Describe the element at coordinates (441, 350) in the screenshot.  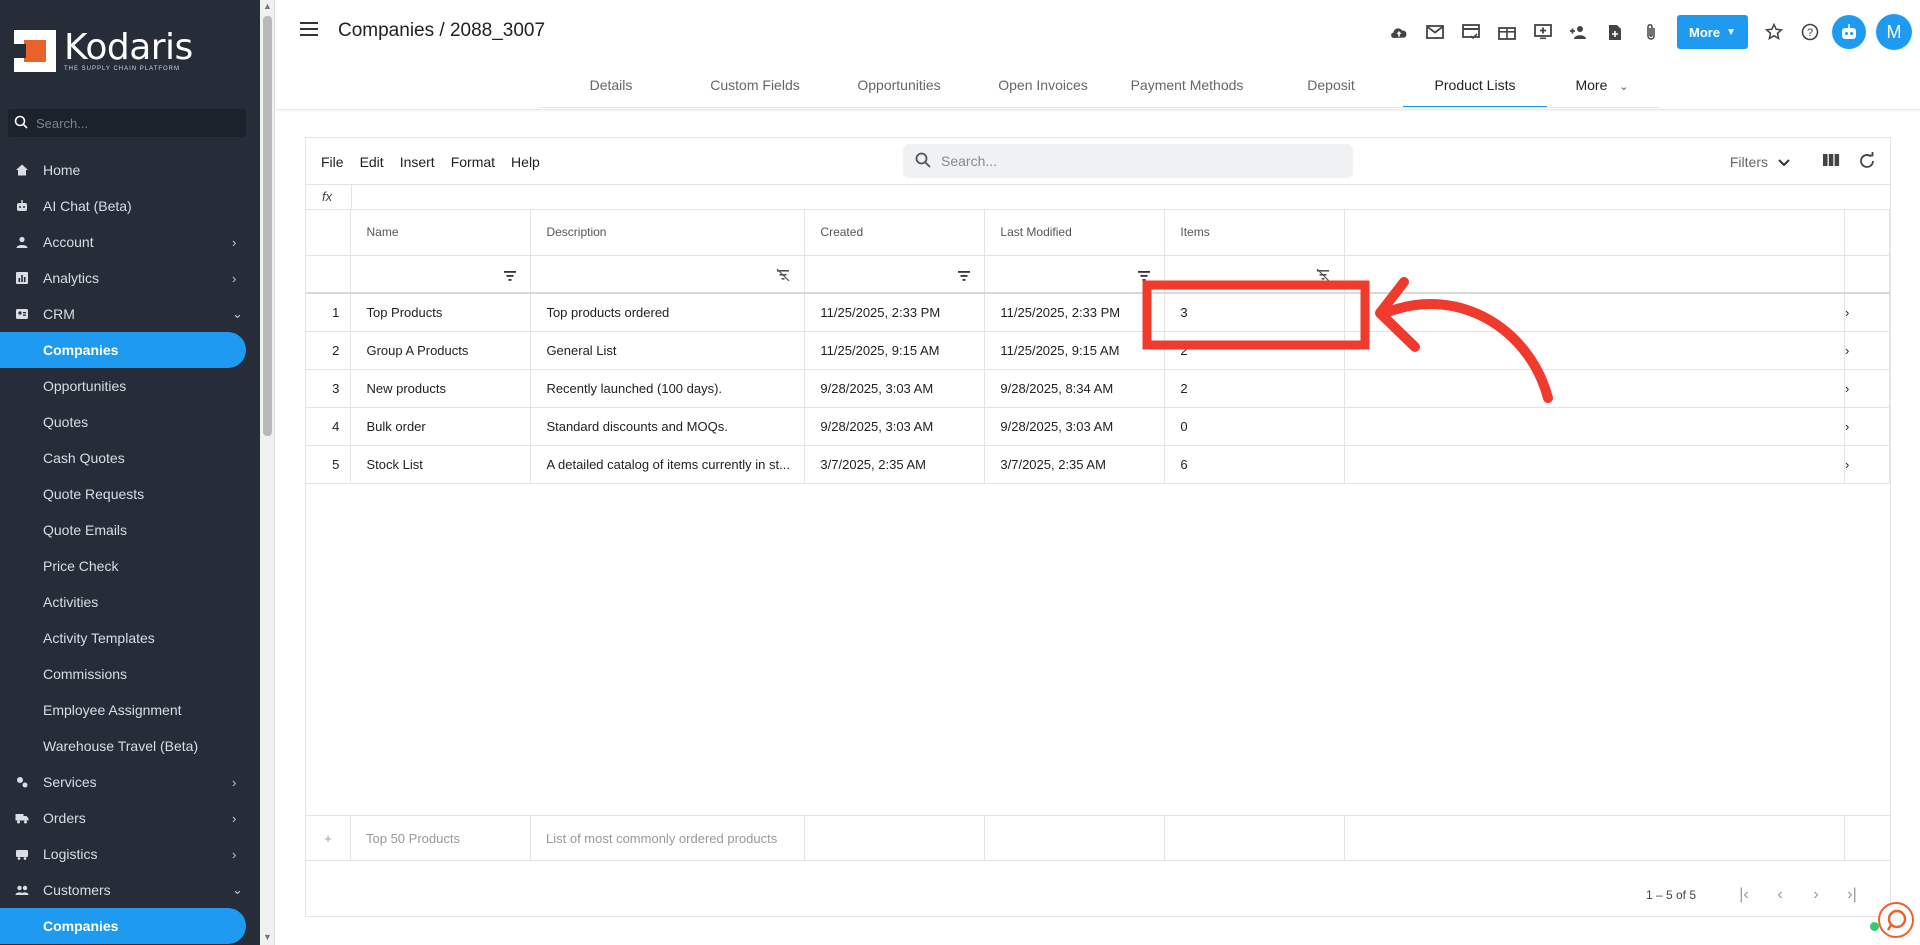
I see `cell-name: Group A Products` at that location.